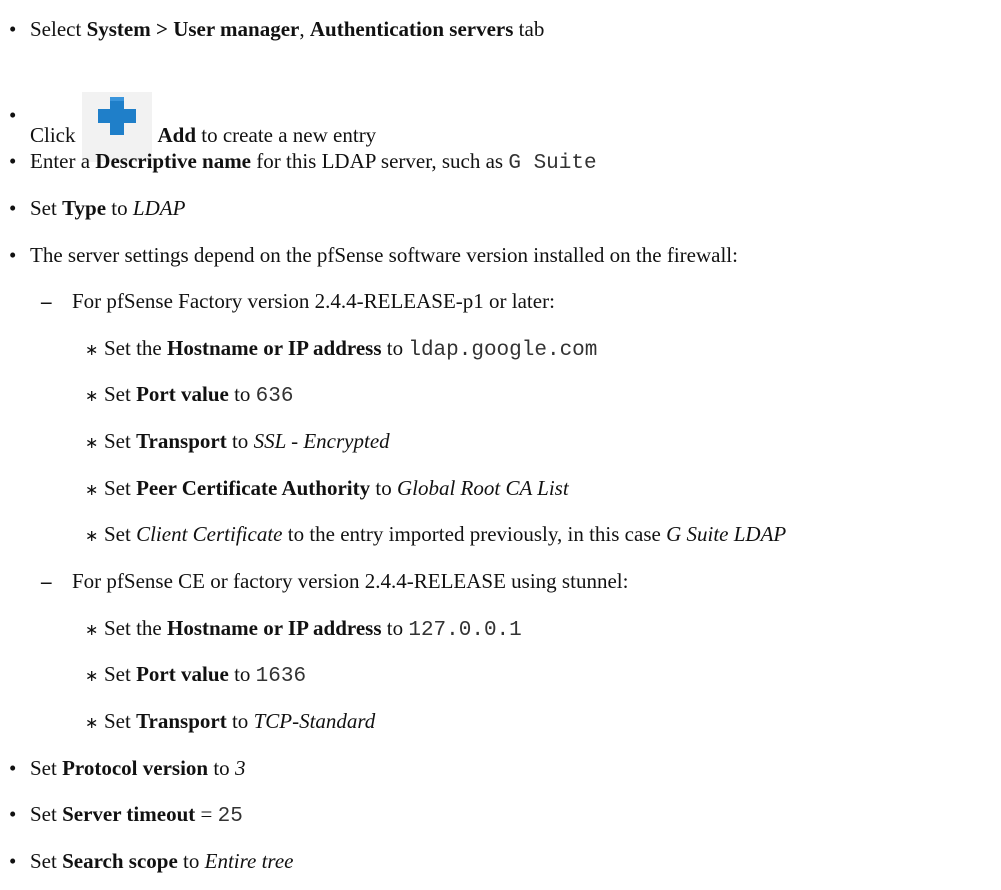 The height and width of the screenshot is (890, 1001). I want to click on value-code: 1636, so click(281, 676).